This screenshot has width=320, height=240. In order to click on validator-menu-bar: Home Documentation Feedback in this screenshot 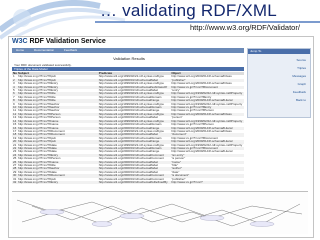, I will do `click(128, 50)`.